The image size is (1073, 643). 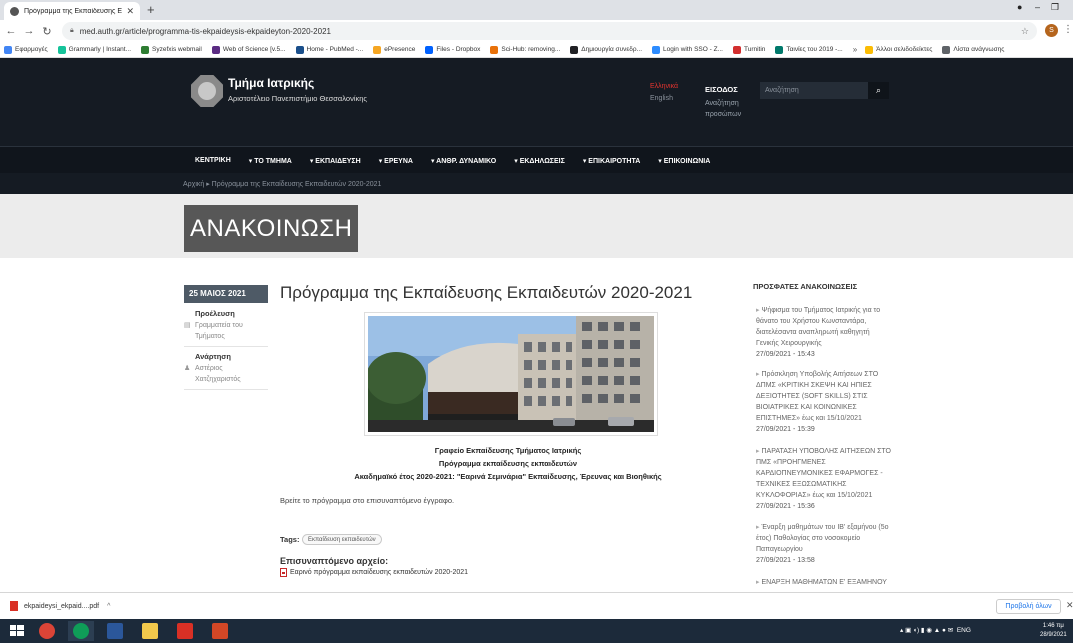 I want to click on nav-item: ▾ ΕΚΔΗΛΩΣΕΙΣ, so click(x=539, y=161).